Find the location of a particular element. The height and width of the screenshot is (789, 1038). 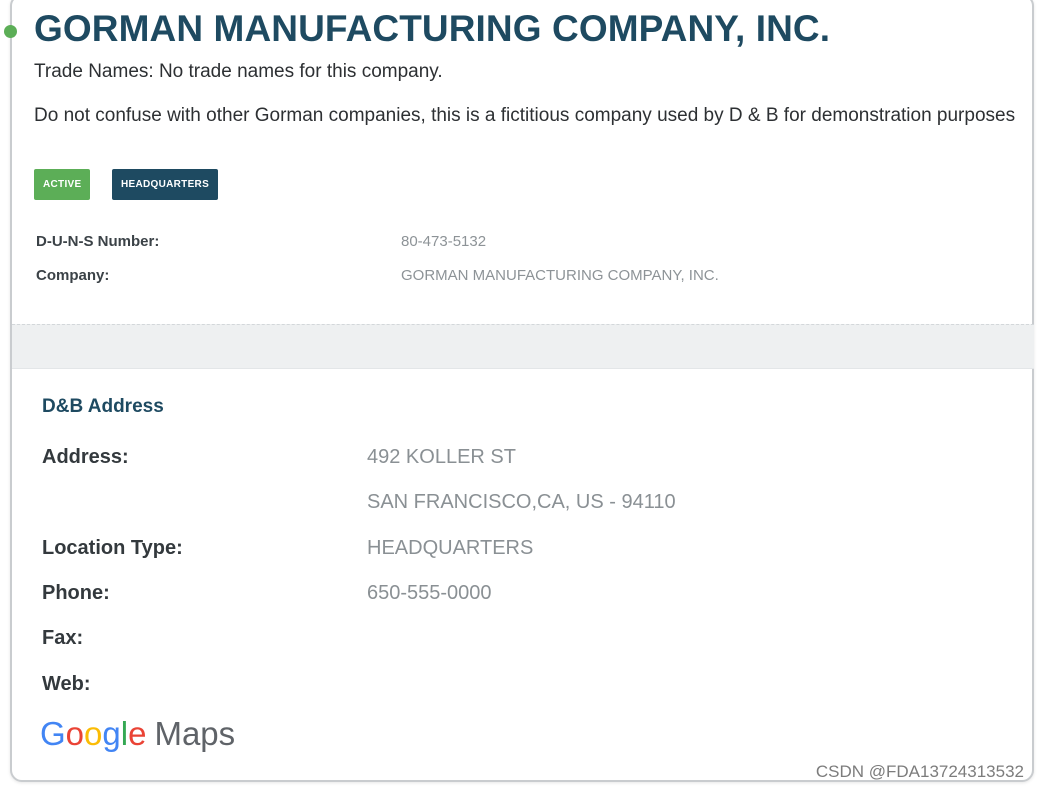

maps-label: Maps is located at coordinates (195, 733).